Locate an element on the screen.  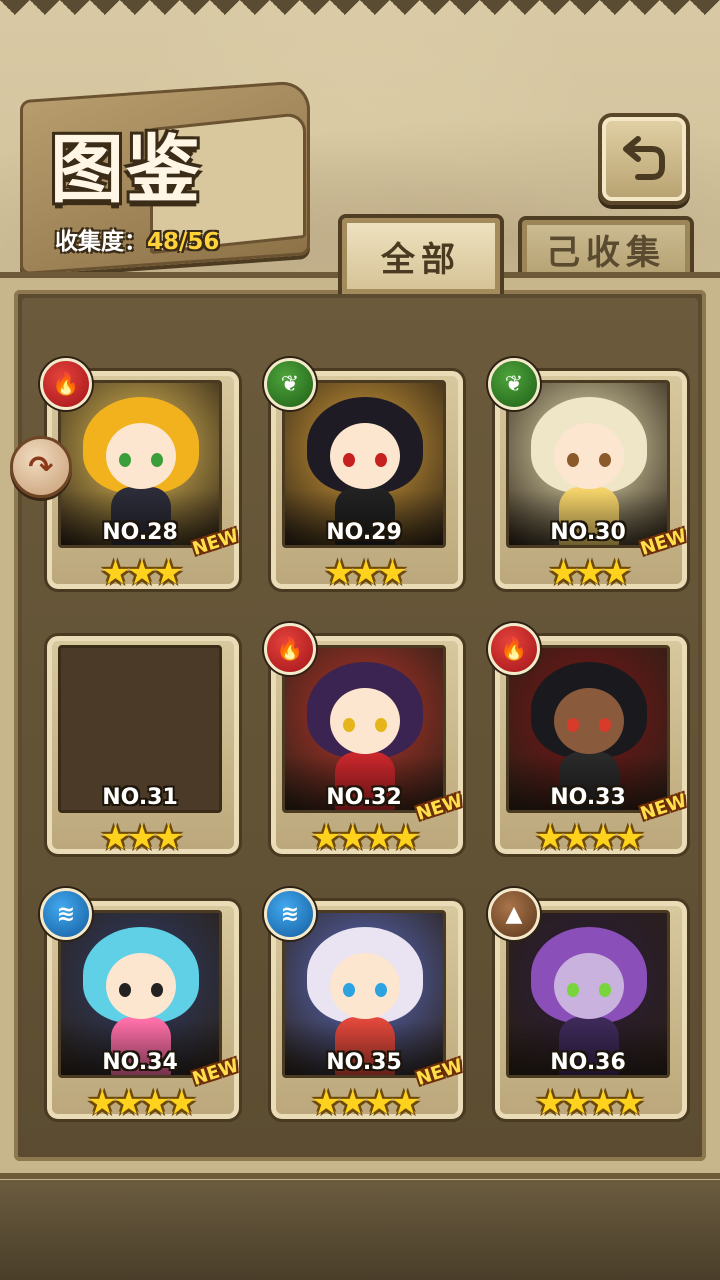
collection-label: 收集度： is located at coordinates (101, 242).